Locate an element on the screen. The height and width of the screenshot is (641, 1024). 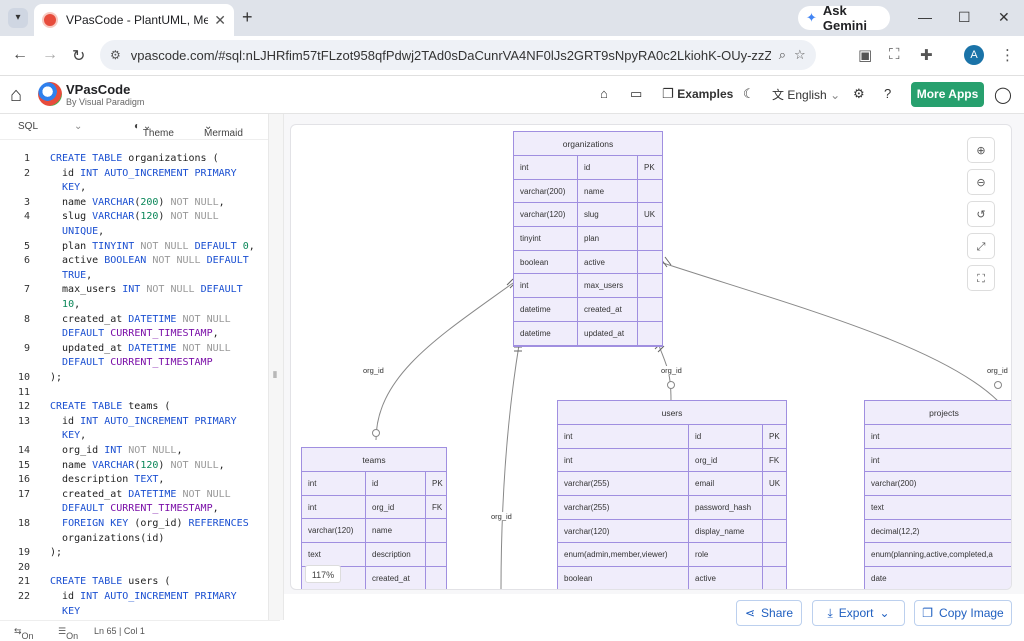
home-icon: ⌂ is located at coordinates (16, 95).